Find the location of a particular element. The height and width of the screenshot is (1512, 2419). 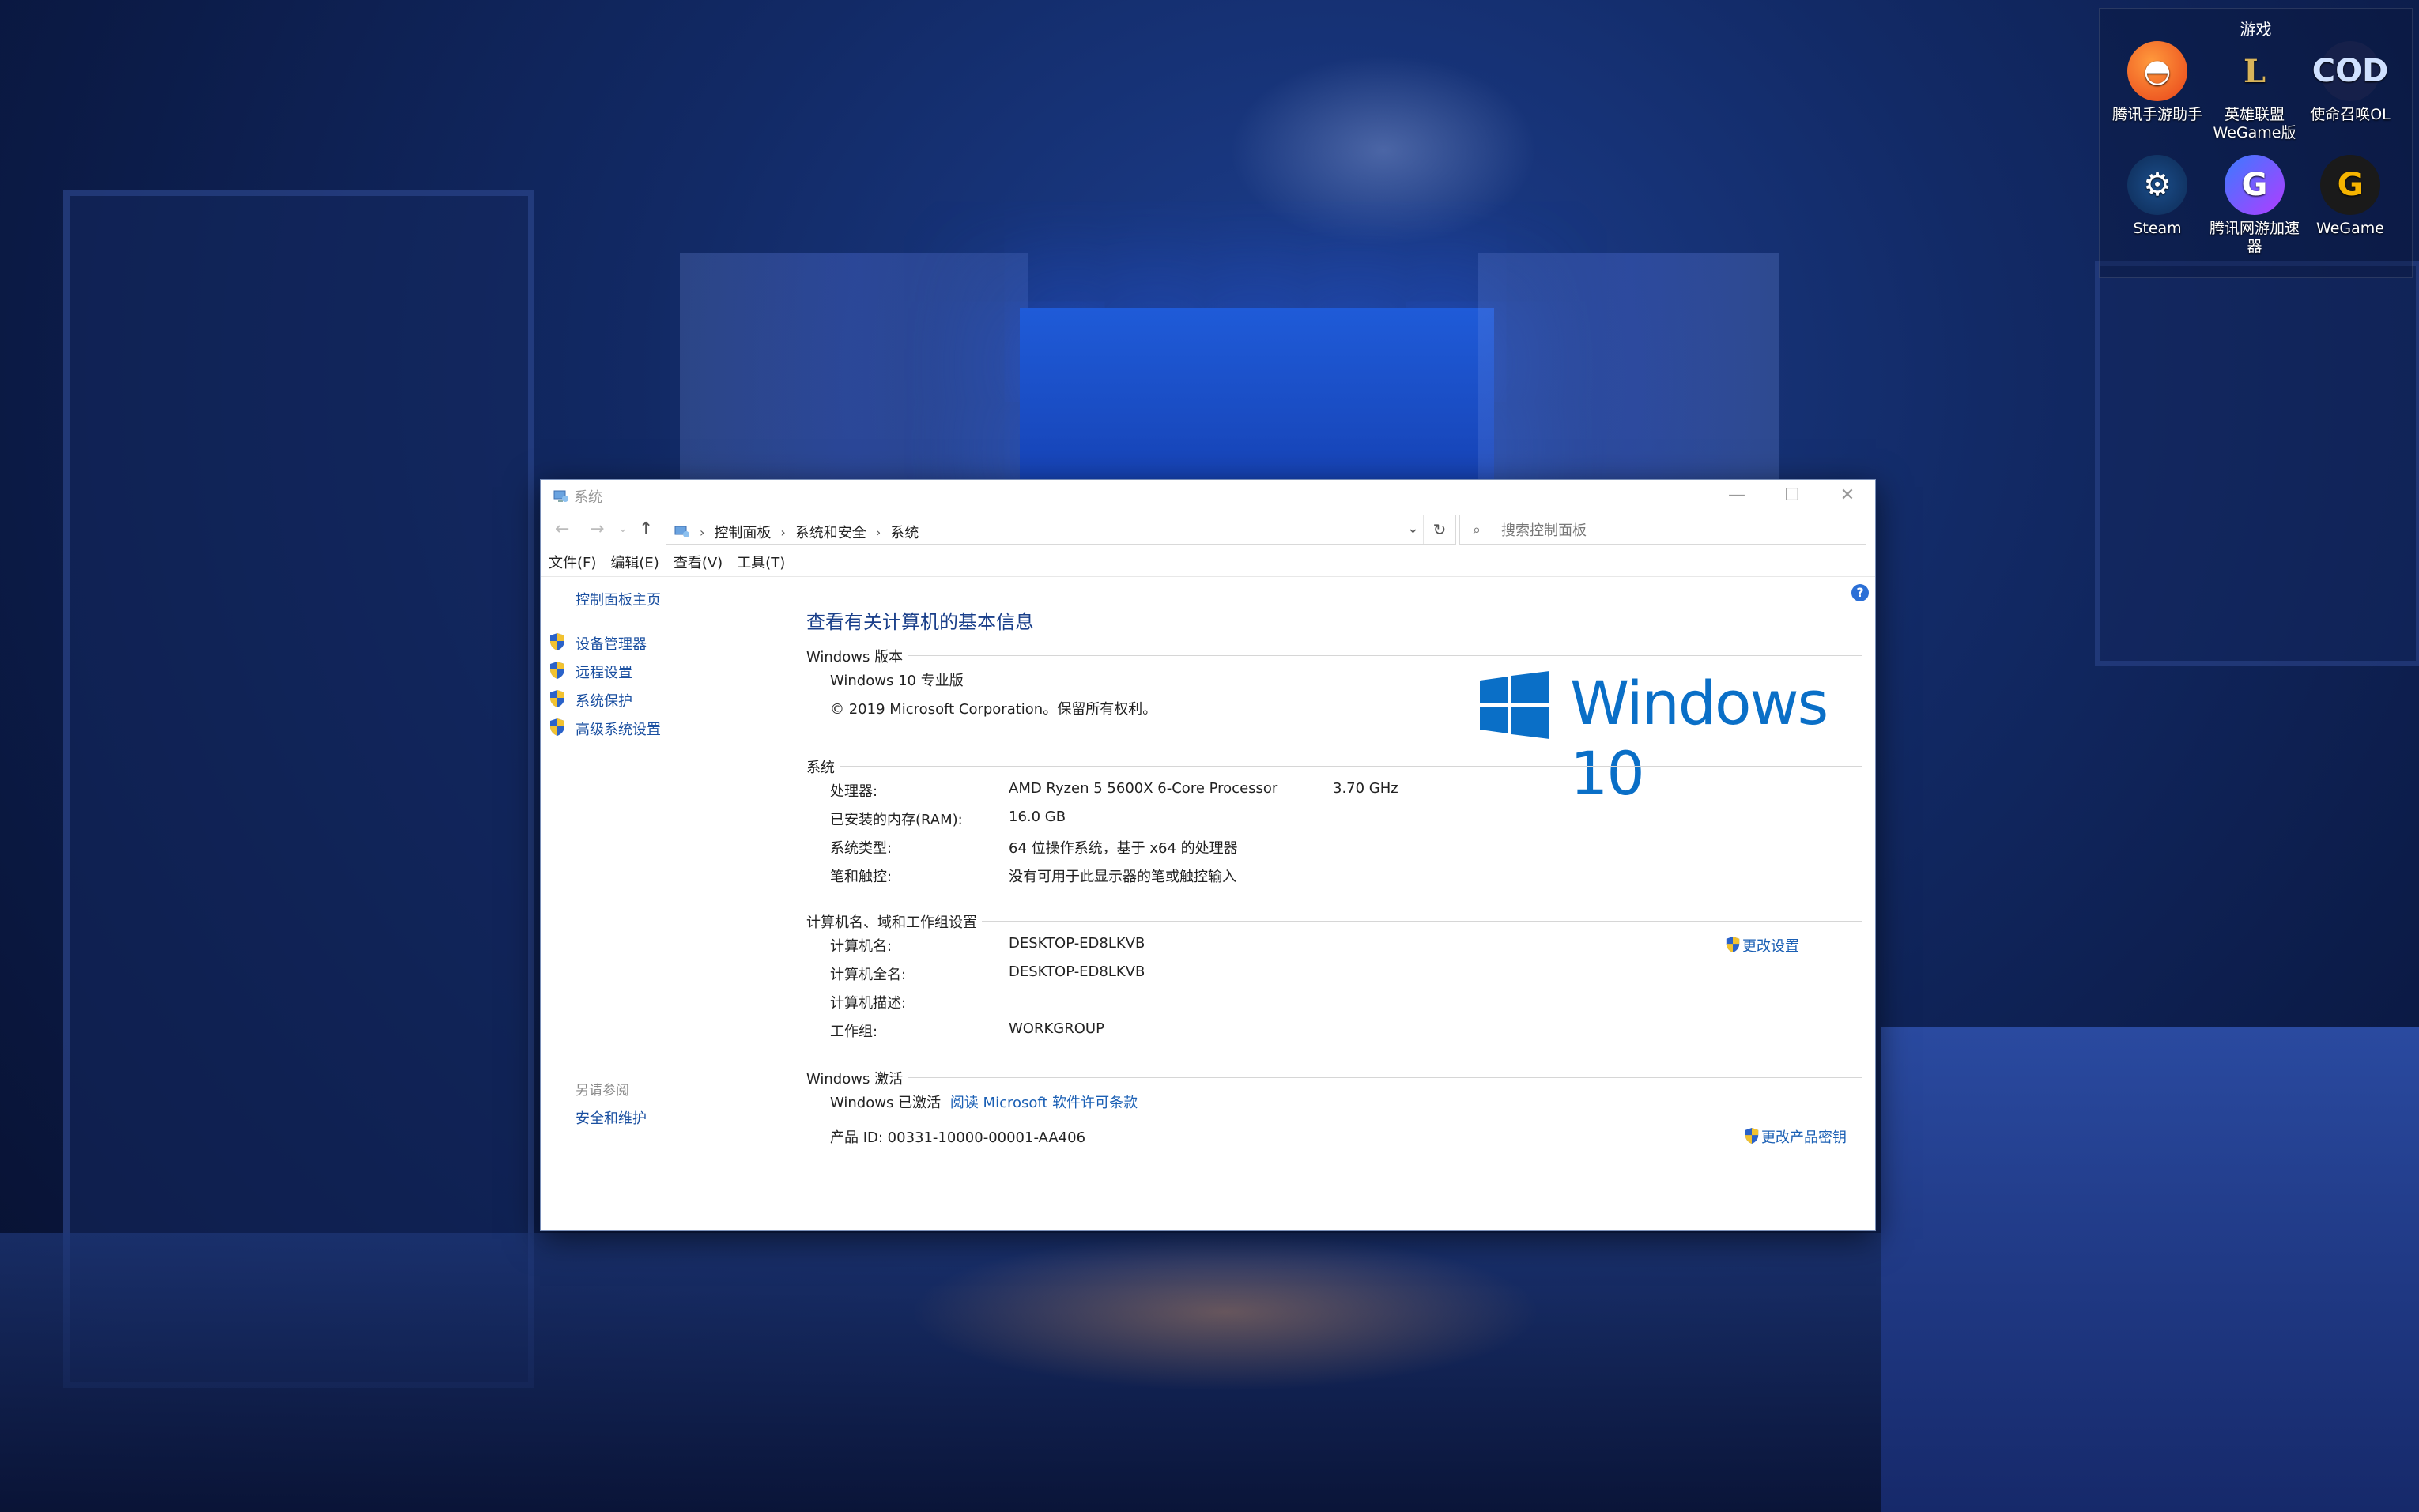

system-window-icon is located at coordinates (560, 496).